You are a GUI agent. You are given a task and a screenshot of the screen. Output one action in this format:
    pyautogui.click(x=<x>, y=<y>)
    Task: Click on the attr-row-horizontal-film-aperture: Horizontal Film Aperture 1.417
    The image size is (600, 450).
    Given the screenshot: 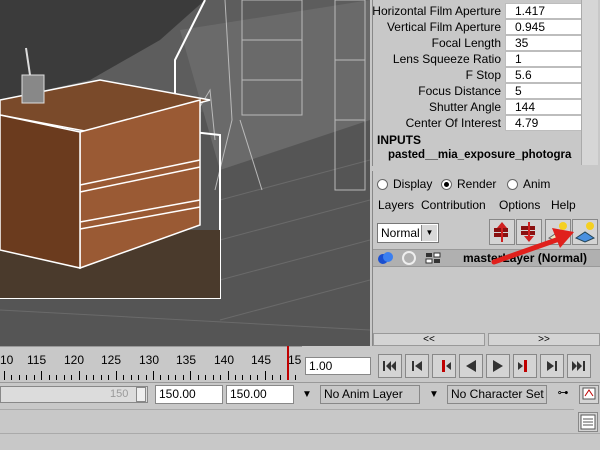 What is the action you would take?
    pyautogui.click(x=479, y=11)
    